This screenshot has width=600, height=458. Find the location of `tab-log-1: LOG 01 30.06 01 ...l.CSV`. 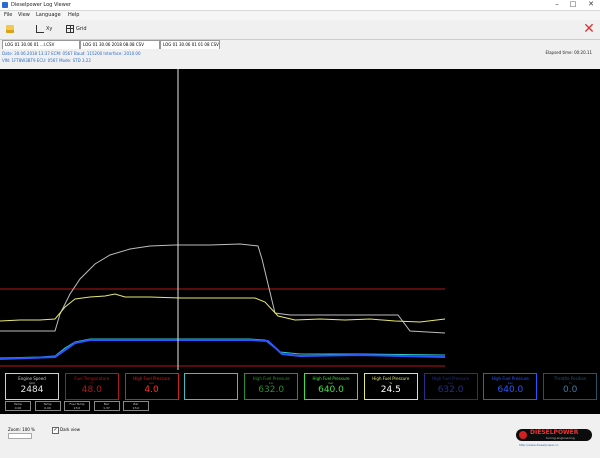

tab-log-1: LOG 01 30.06 01 ...l.CSV is located at coordinates (41, 44).